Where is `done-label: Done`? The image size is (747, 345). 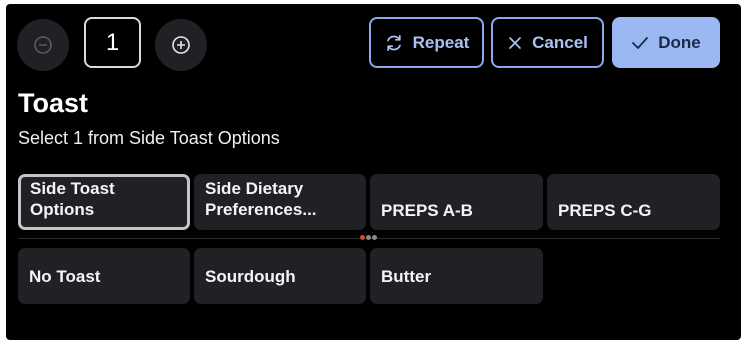 done-label: Done is located at coordinates (679, 42).